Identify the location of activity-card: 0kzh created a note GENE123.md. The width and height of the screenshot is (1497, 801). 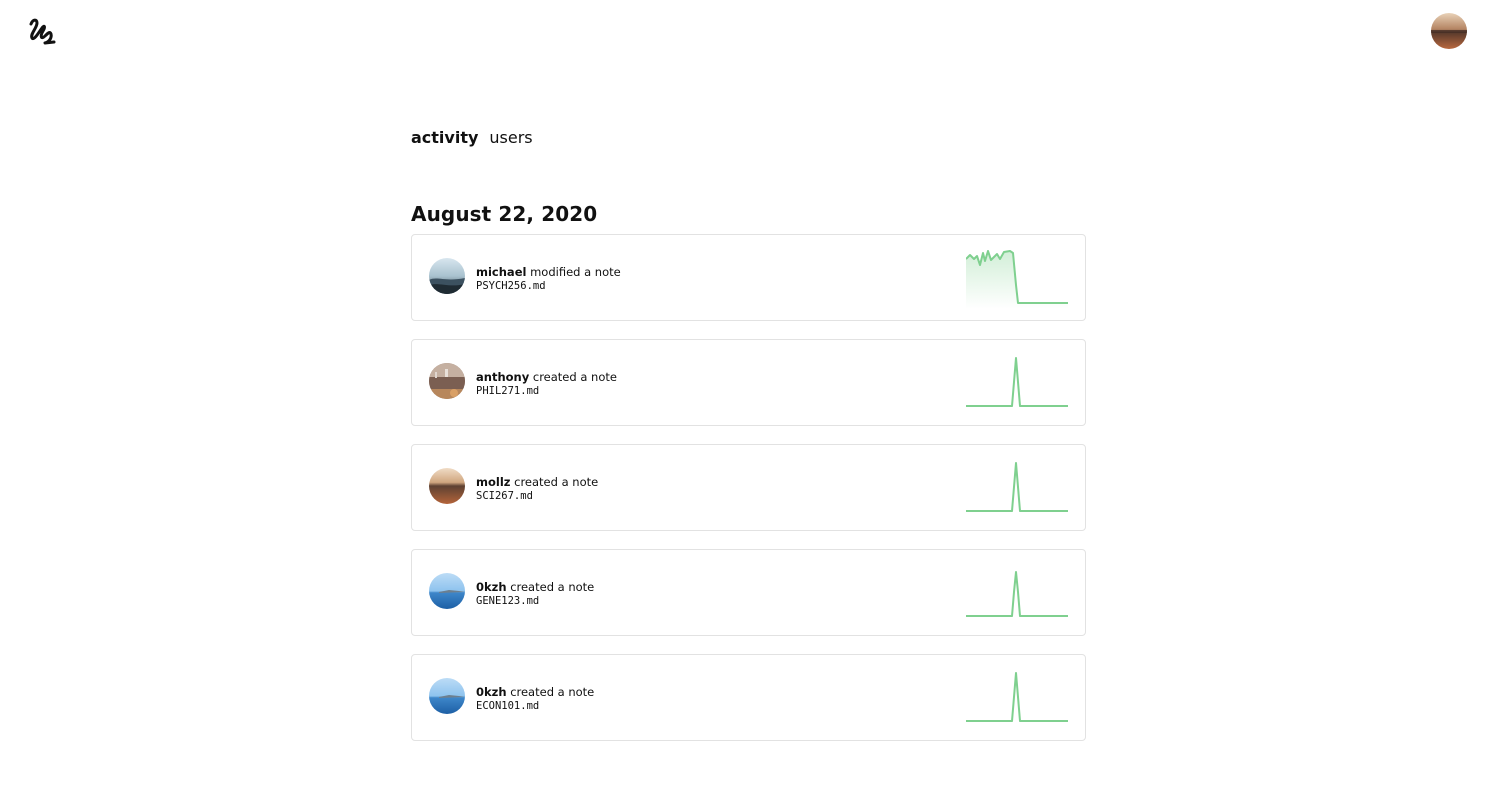
(748, 592).